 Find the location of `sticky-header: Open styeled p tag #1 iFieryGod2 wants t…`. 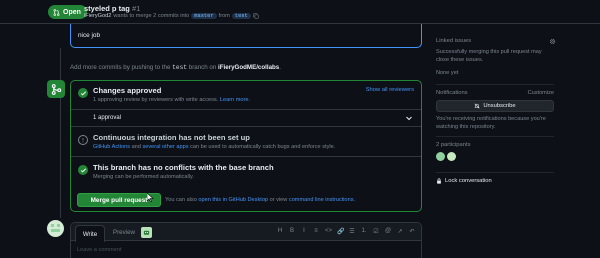

sticky-header: Open styeled p tag #1 iFieryGod2 wants t… is located at coordinates (300, 12).